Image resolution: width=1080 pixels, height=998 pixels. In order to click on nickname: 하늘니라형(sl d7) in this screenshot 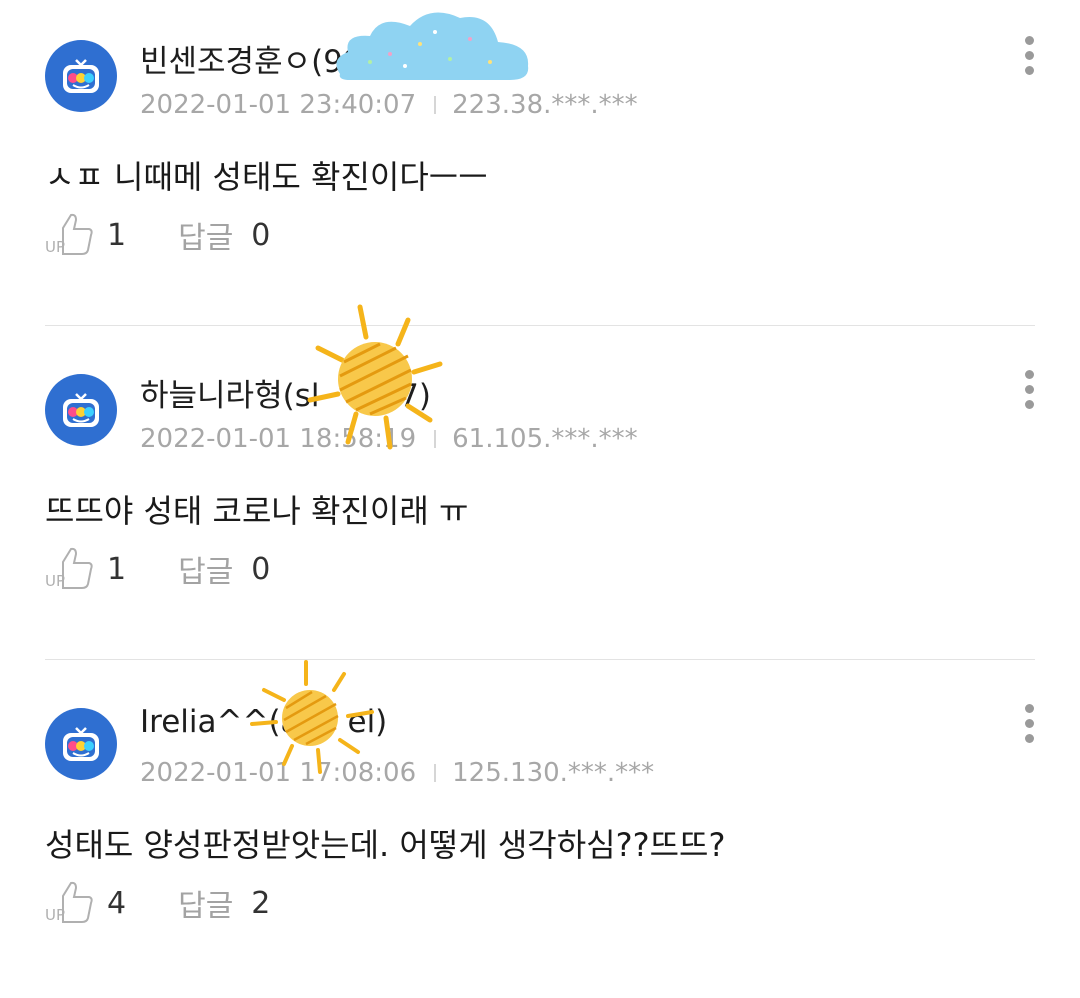, I will do `click(285, 392)`.